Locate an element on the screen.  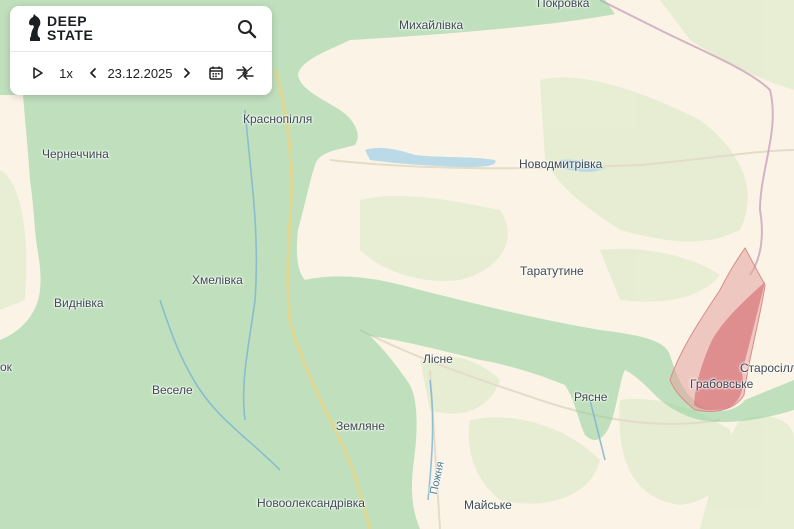
place-starosillia: Старосілля is located at coordinates (767, 368).